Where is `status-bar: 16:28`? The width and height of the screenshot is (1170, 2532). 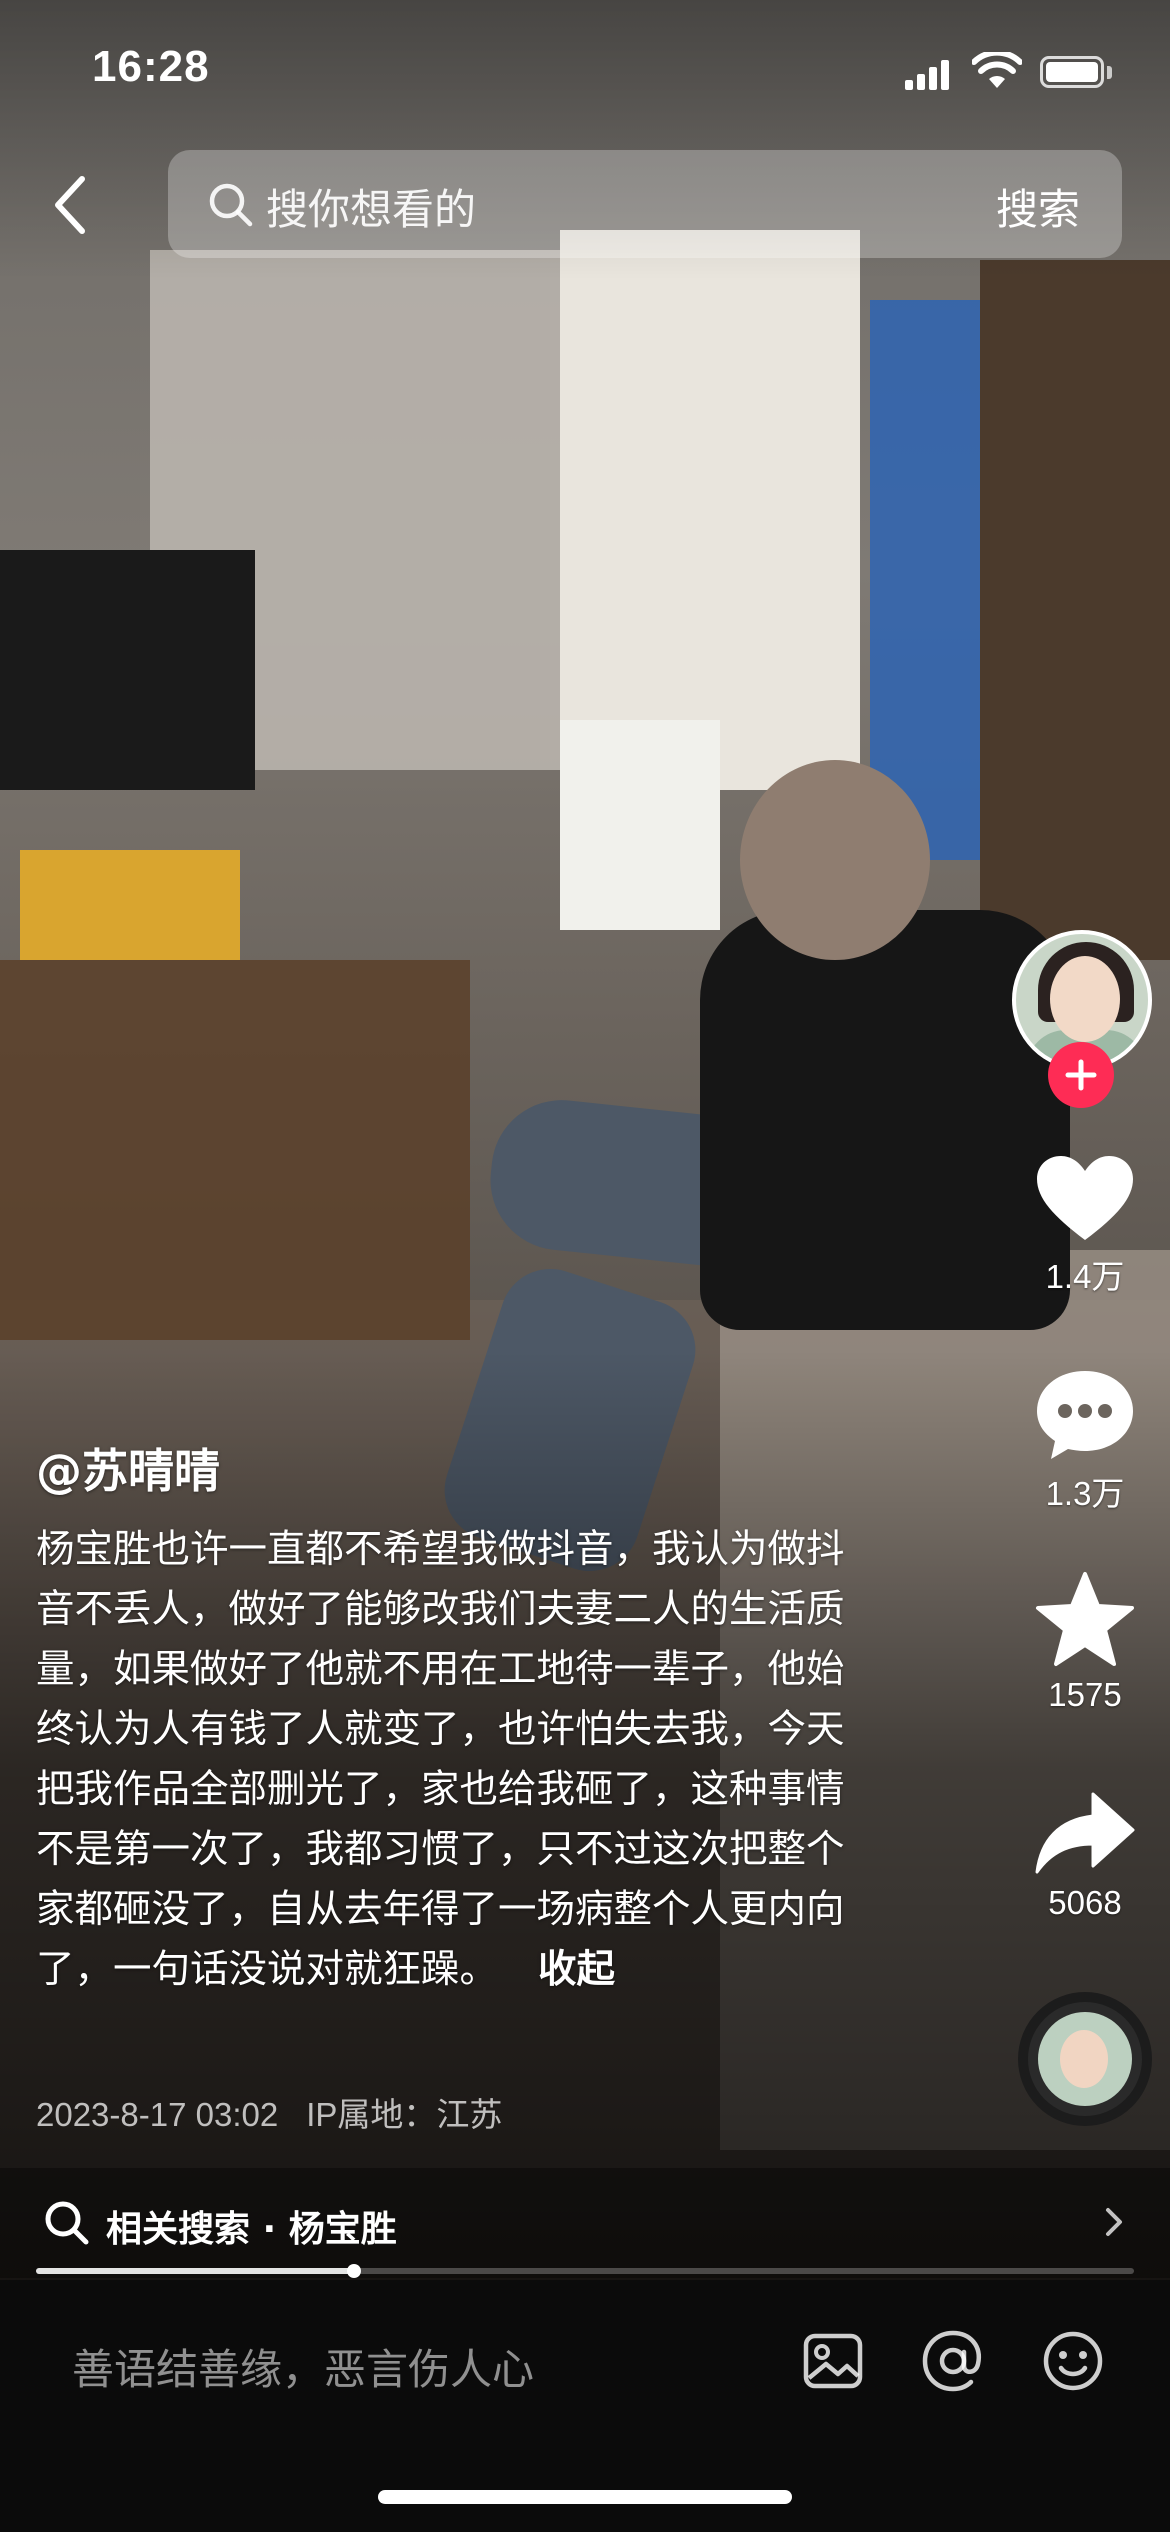 status-bar: 16:28 is located at coordinates (585, 70).